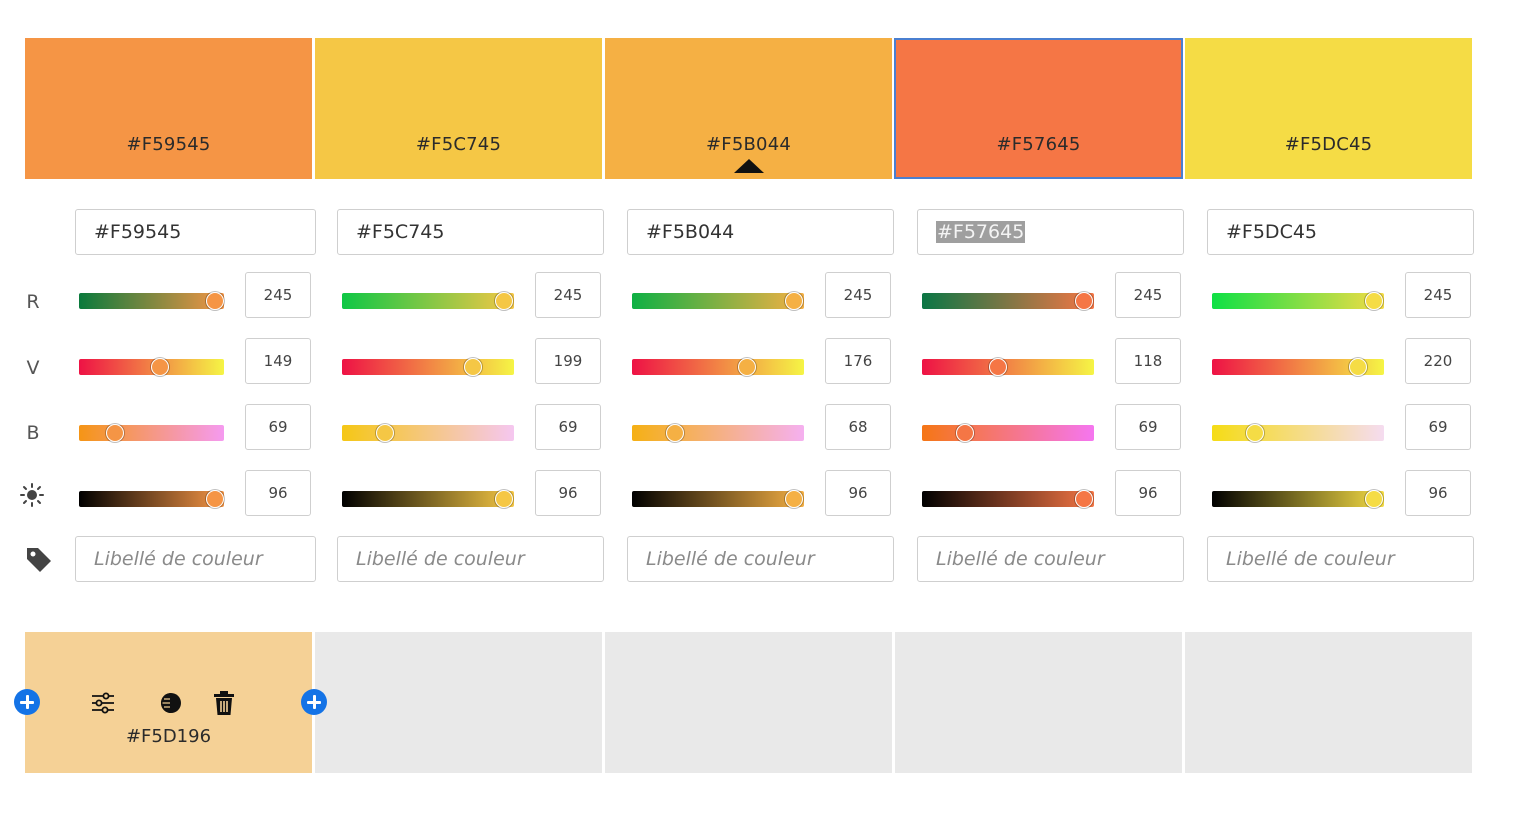  What do you see at coordinates (195, 559) in the screenshot?
I see `color-label-input-1: Libellé de couleur` at bounding box center [195, 559].